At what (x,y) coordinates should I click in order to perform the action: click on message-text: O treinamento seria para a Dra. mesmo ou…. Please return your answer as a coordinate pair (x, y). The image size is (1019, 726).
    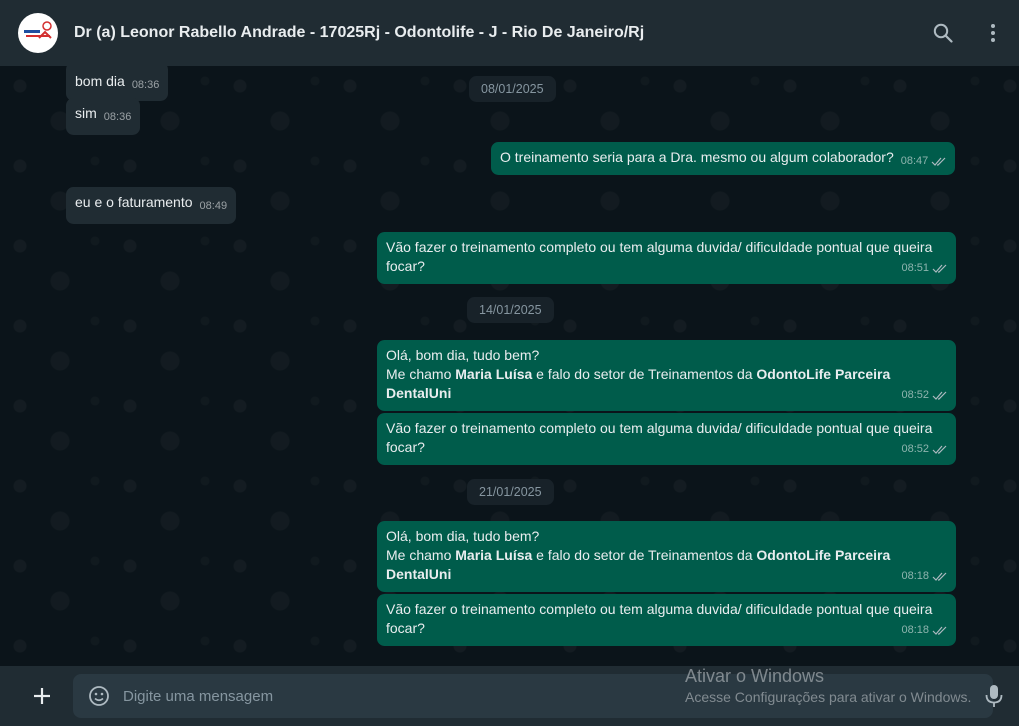
    Looking at the image, I should click on (697, 157).